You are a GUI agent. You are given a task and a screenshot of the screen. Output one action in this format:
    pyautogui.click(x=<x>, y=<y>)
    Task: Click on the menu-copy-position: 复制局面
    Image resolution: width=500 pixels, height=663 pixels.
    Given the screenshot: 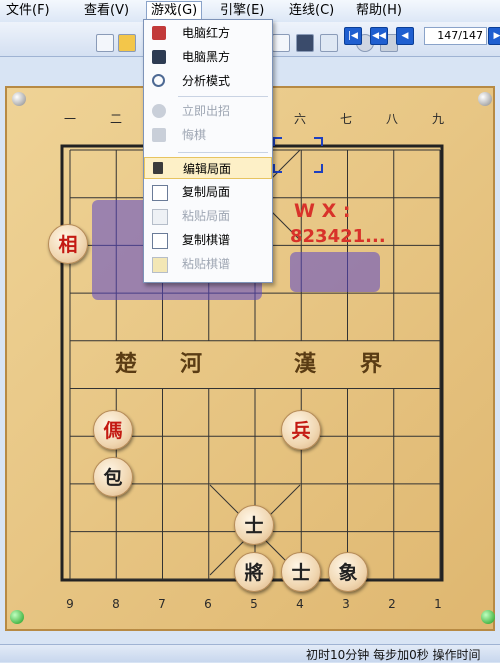 What is the action you would take?
    pyautogui.click(x=208, y=192)
    